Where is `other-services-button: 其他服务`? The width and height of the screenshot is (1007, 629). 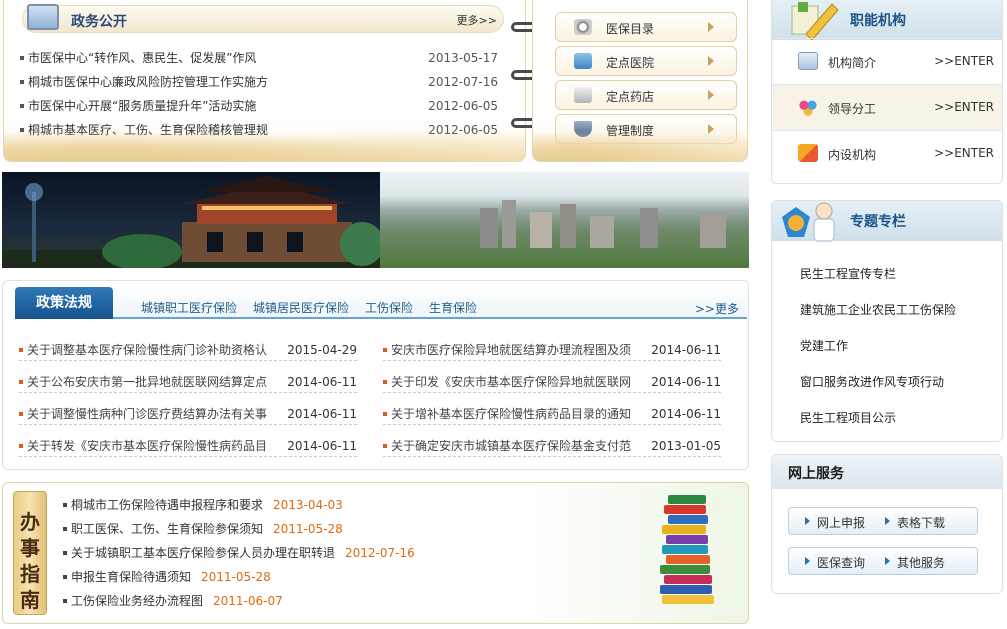
other-services-button: 其他服务 is located at coordinates (921, 562).